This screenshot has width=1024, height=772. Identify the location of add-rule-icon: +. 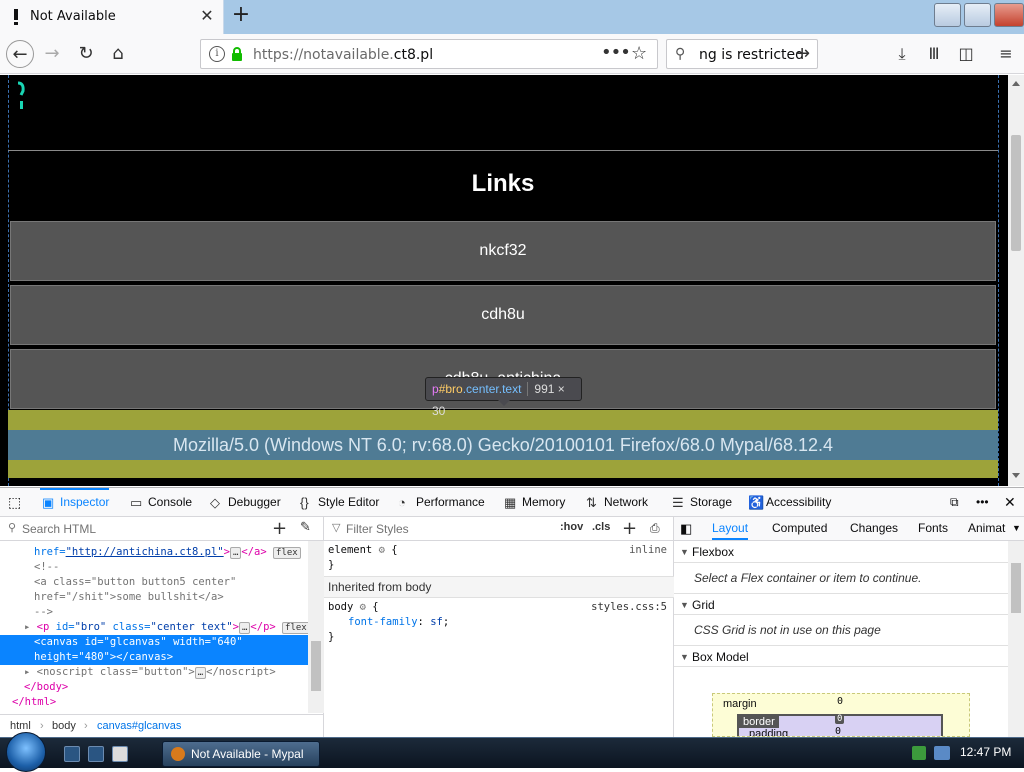
(629, 528).